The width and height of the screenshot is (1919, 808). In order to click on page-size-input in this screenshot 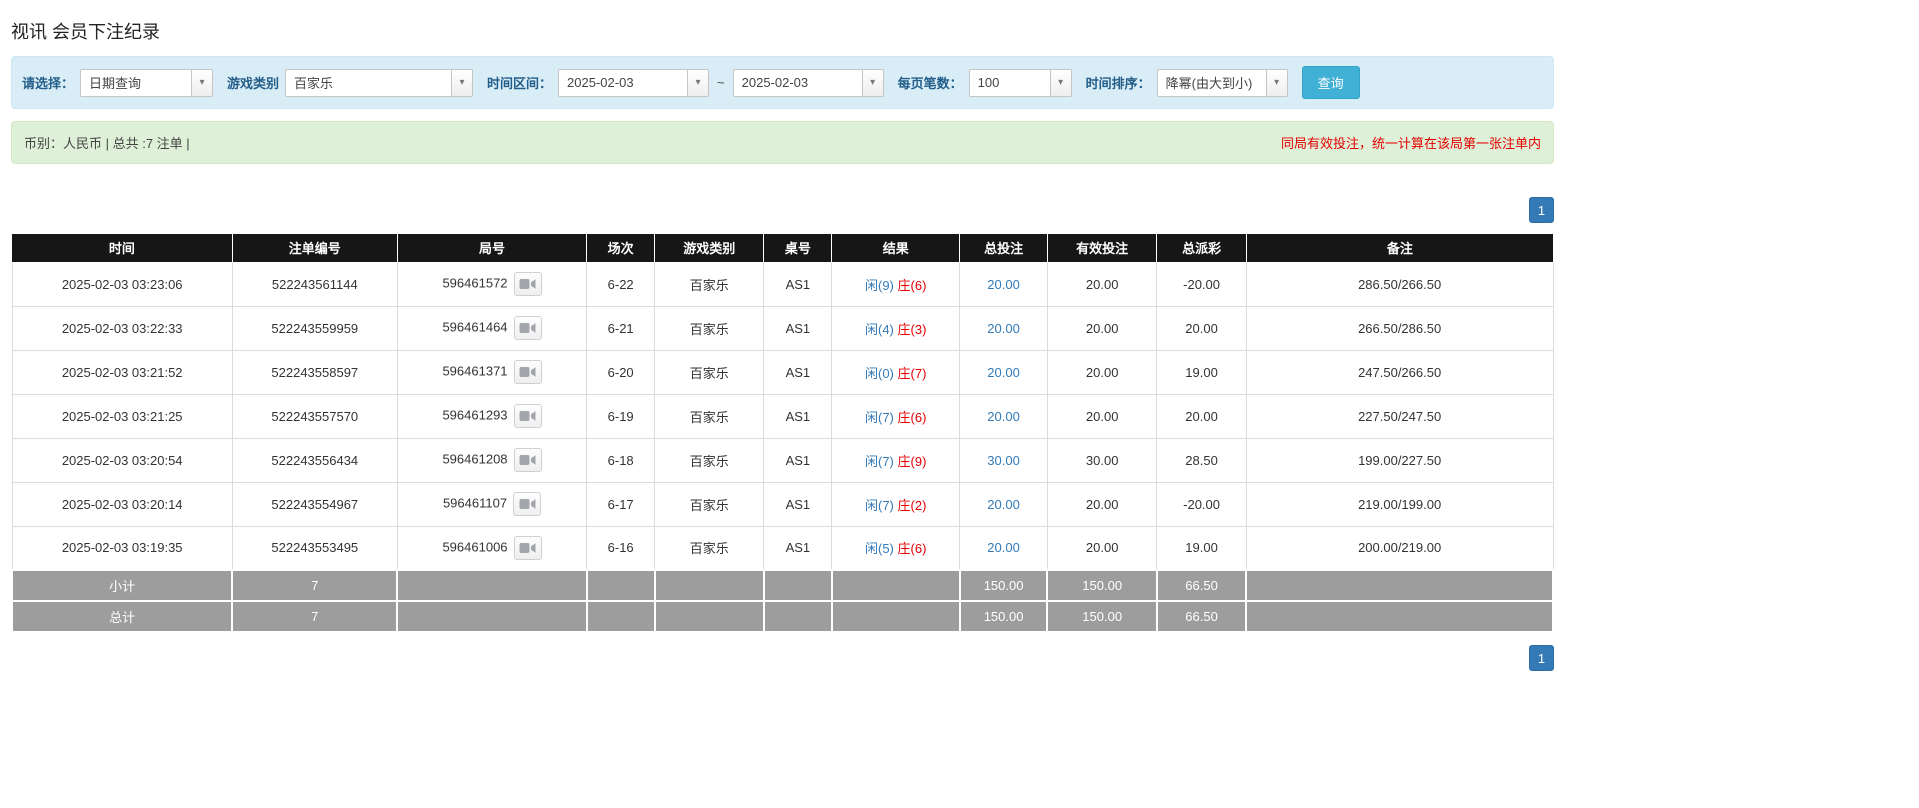, I will do `click(1009, 82)`.